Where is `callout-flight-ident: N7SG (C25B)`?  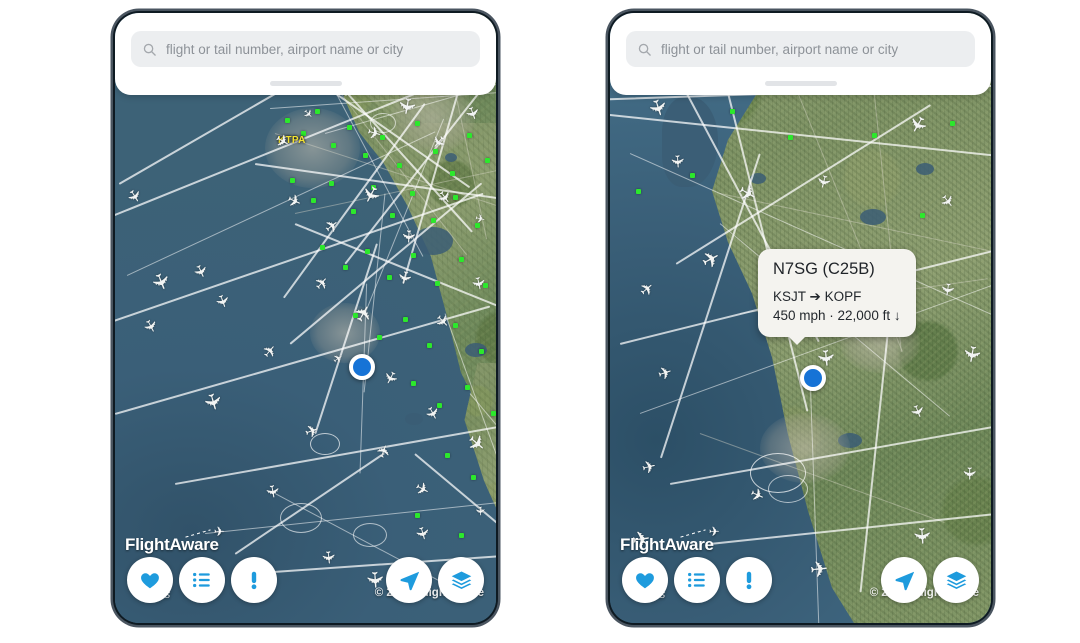
callout-flight-ident: N7SG (C25B) is located at coordinates (824, 269).